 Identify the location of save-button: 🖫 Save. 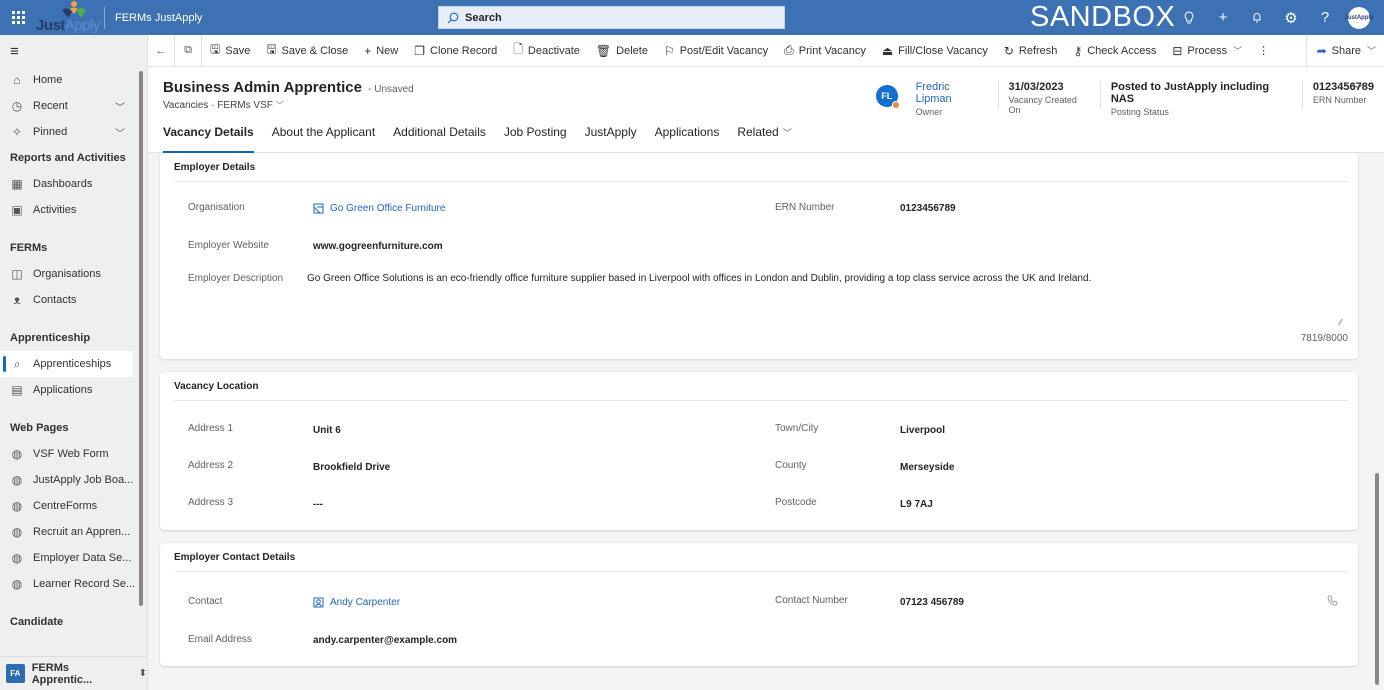
(230, 51).